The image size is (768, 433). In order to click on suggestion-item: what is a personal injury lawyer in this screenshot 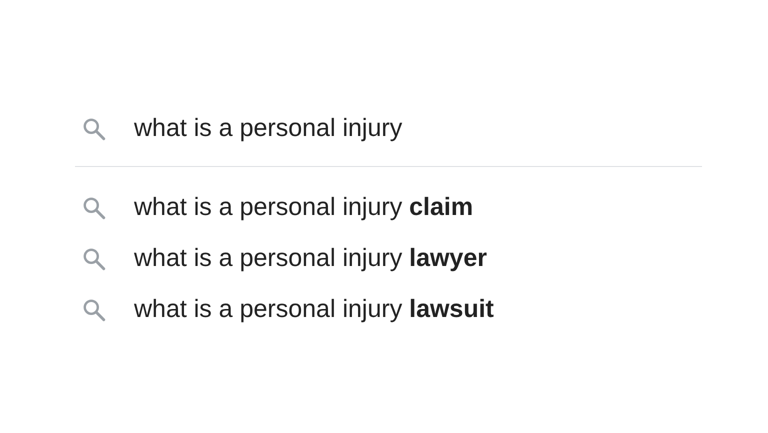, I will do `click(388, 258)`.